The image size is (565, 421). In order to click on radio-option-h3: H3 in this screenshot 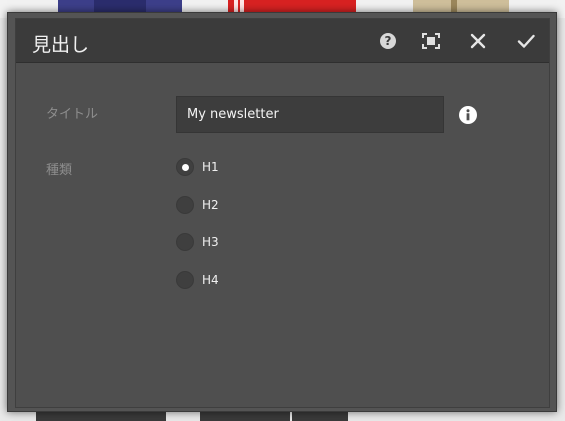, I will do `click(197, 242)`.